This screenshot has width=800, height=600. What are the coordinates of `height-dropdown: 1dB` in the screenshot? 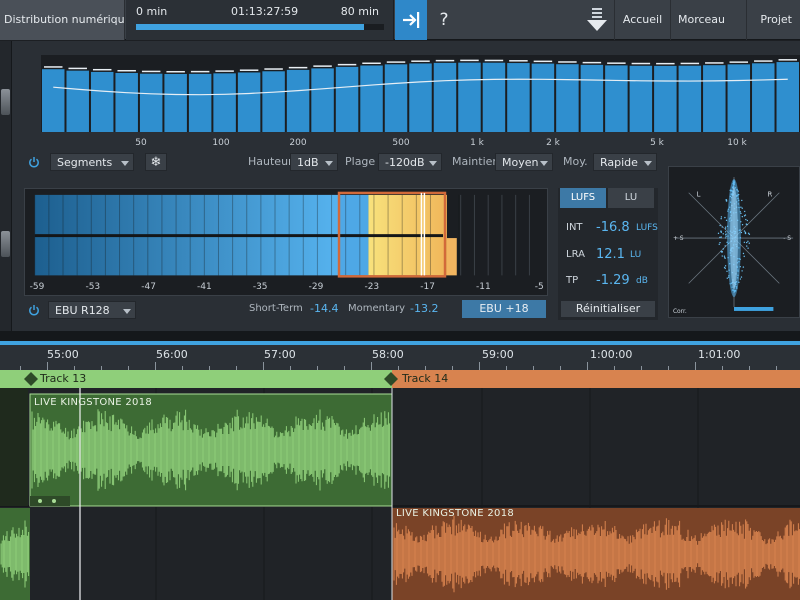 It's located at (314, 162).